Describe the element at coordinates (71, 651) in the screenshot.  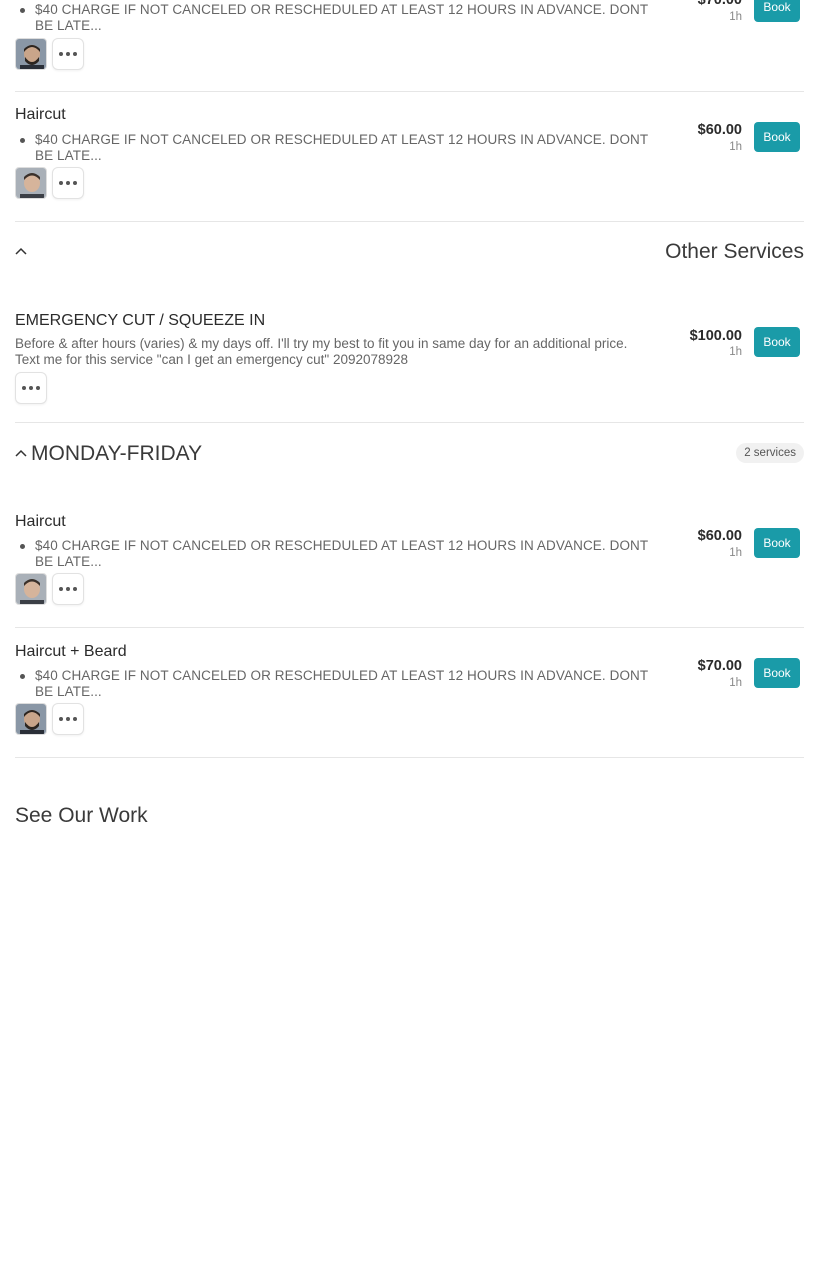
I see `service-name: Haircut + Beard` at that location.